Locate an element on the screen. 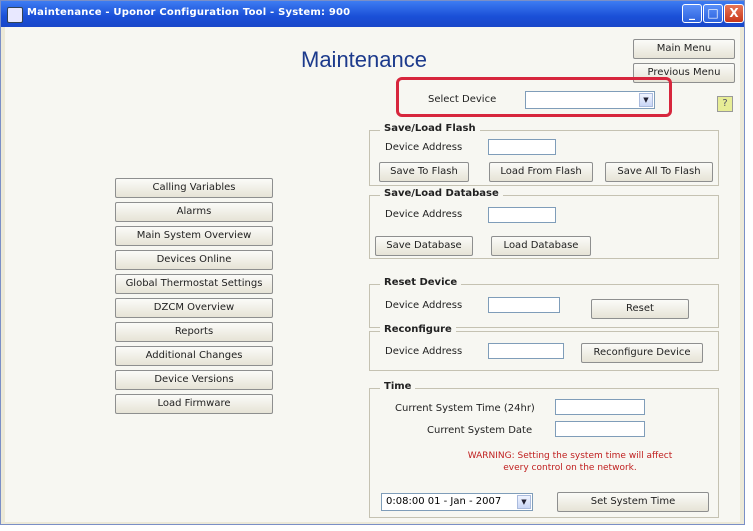  flash-address-label: Device Address is located at coordinates (424, 147).